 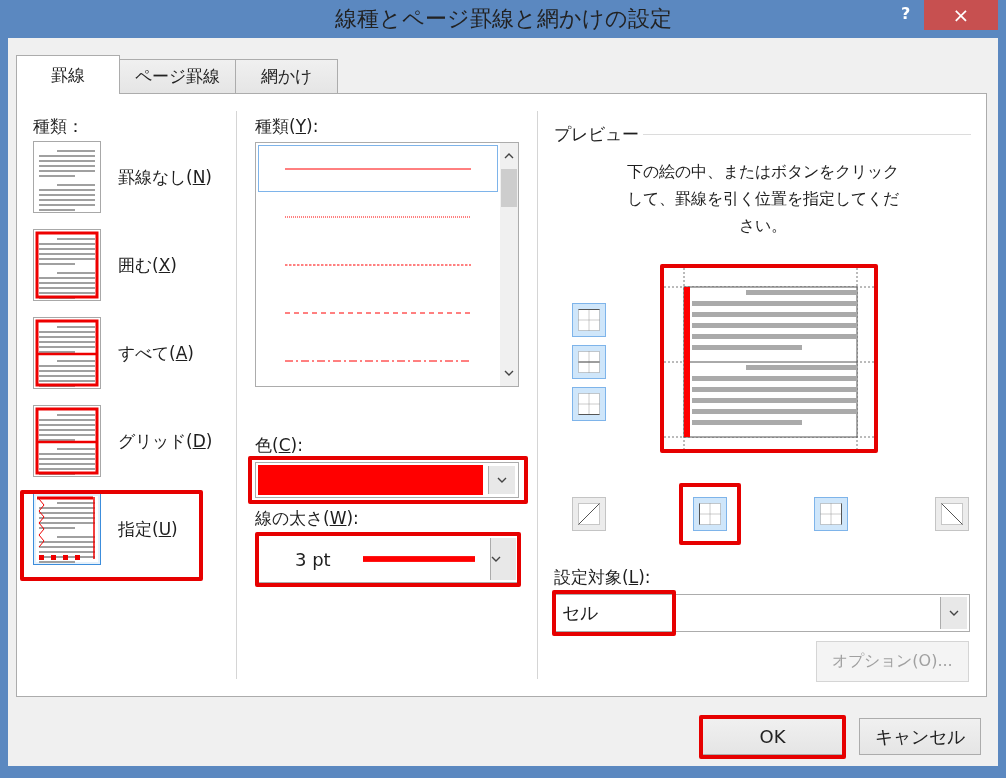 What do you see at coordinates (509, 156) in the screenshot?
I see `chevron-up-icon` at bounding box center [509, 156].